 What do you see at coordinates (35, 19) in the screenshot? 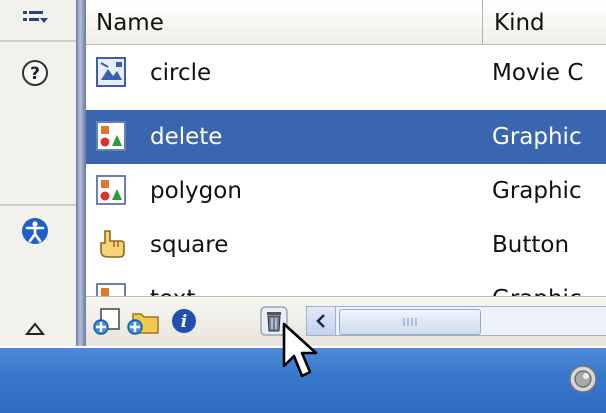
I see `list-options-icon` at bounding box center [35, 19].